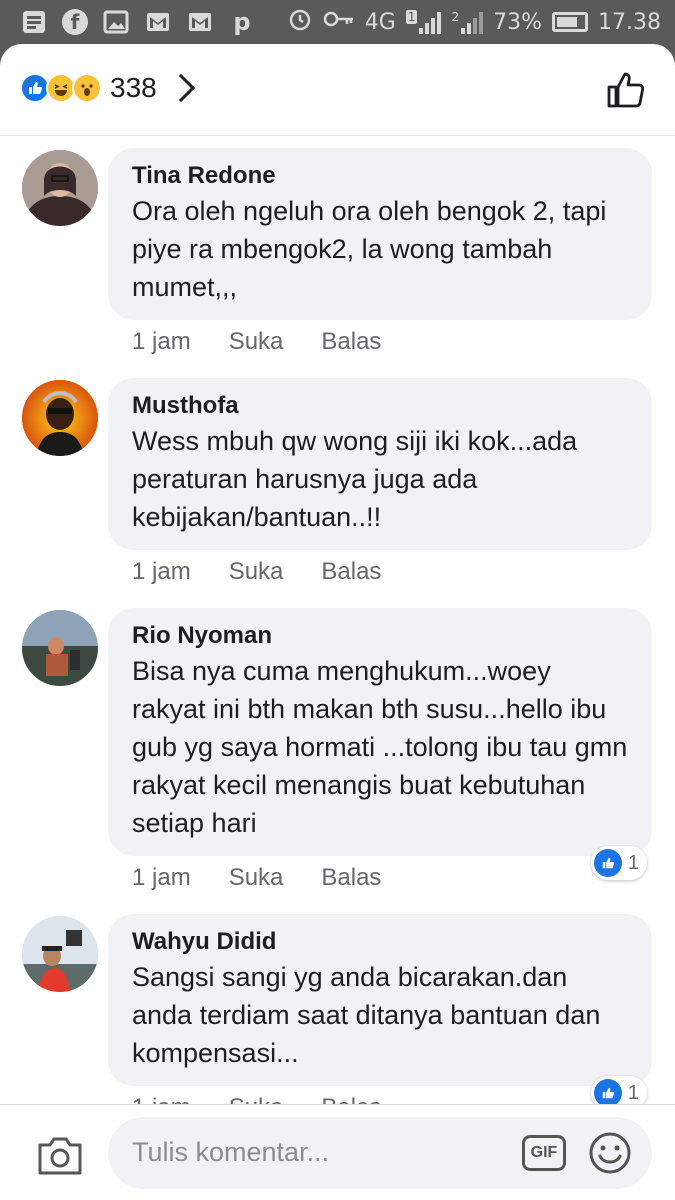 The height and width of the screenshot is (1200, 675). What do you see at coordinates (518, 22) in the screenshot?
I see `battery-percent: 73%` at bounding box center [518, 22].